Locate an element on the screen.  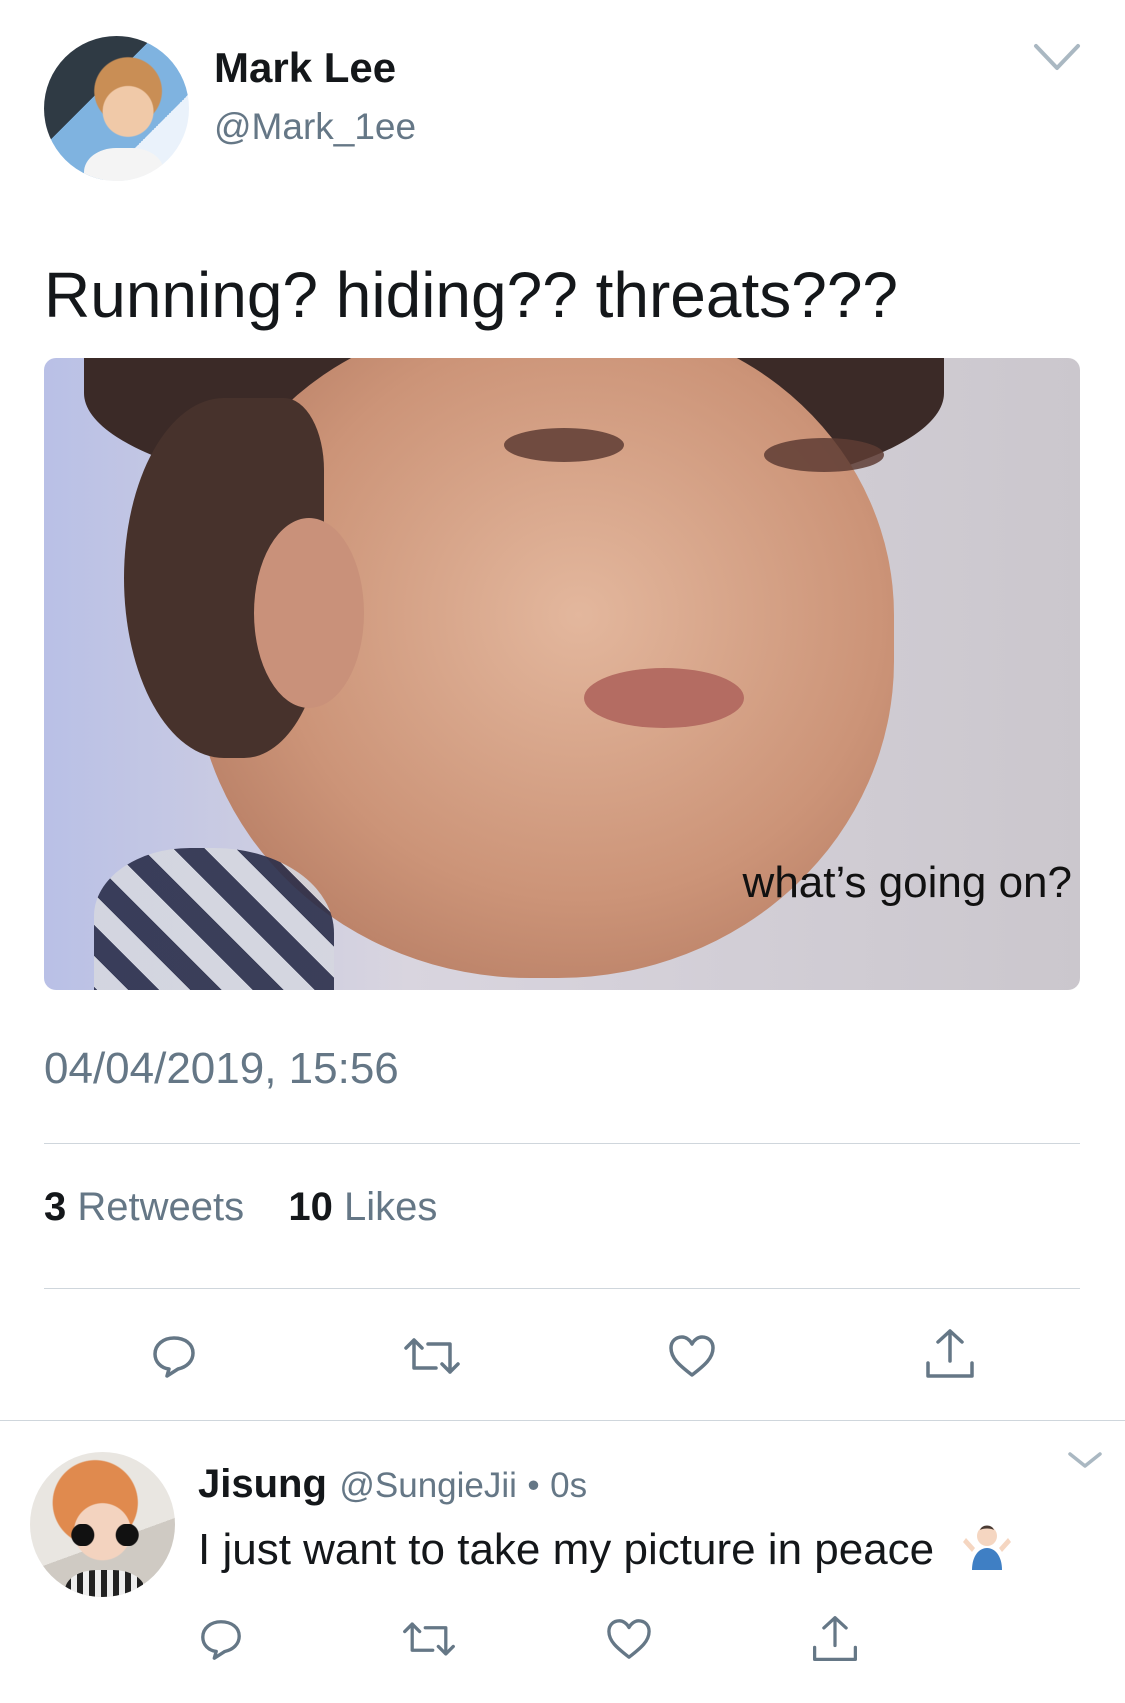
man-shrugging-emoji is located at coordinates (987, 1552).